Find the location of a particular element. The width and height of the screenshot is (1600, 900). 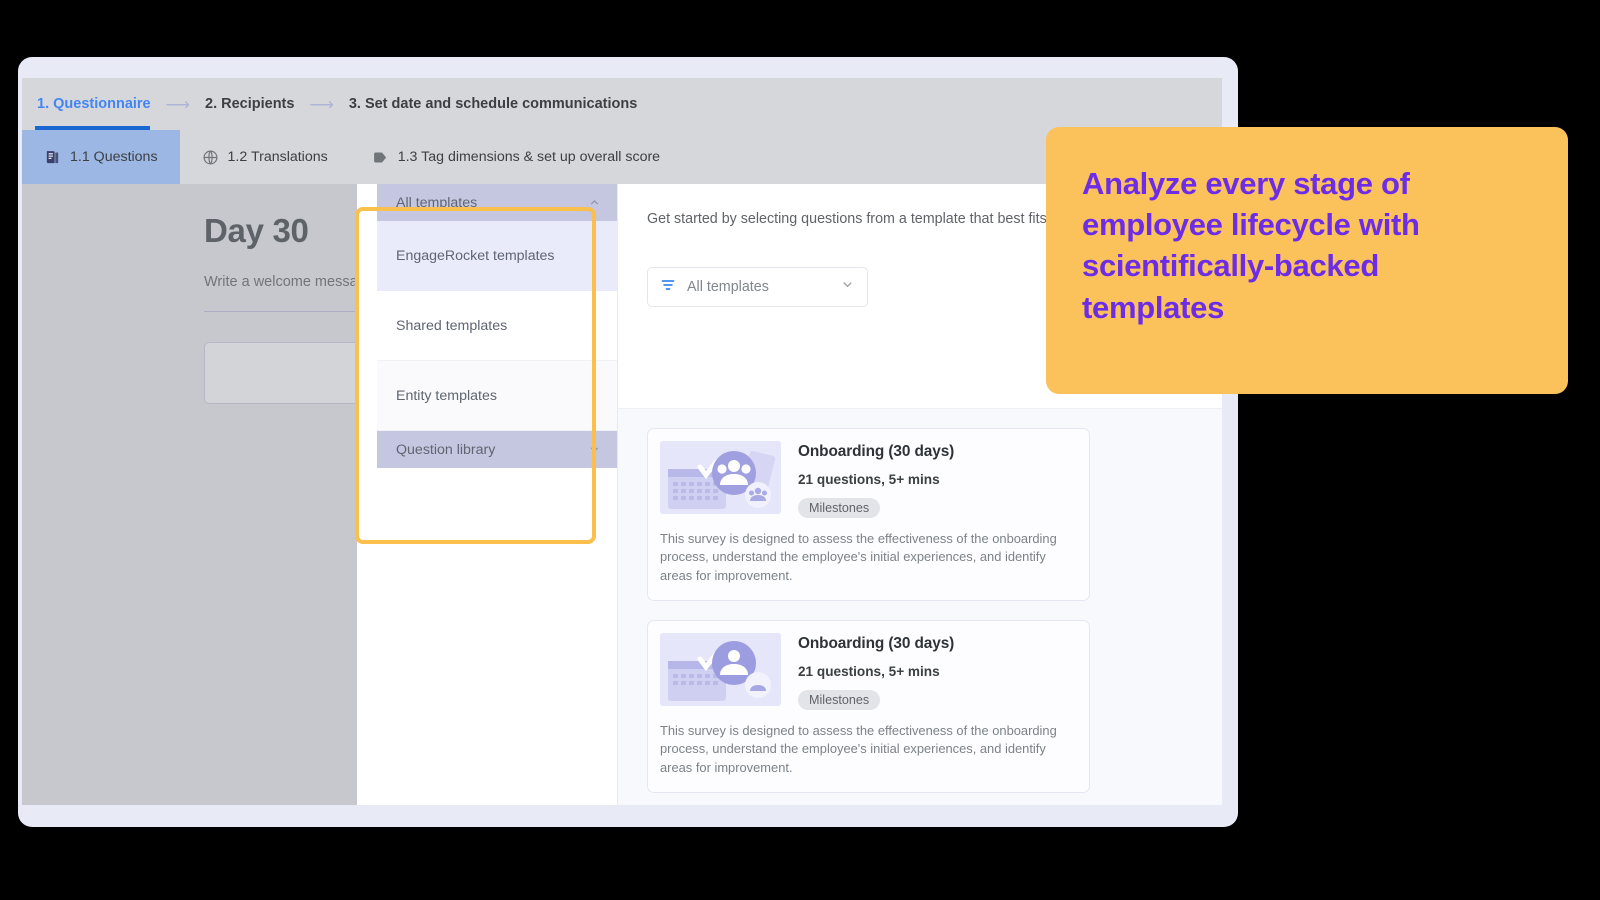

chevron-up-icon is located at coordinates (594, 202).